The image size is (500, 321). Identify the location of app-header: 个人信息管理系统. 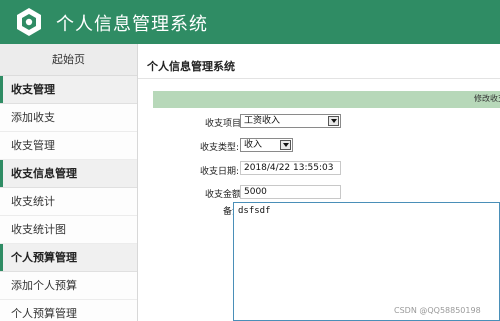
(250, 22).